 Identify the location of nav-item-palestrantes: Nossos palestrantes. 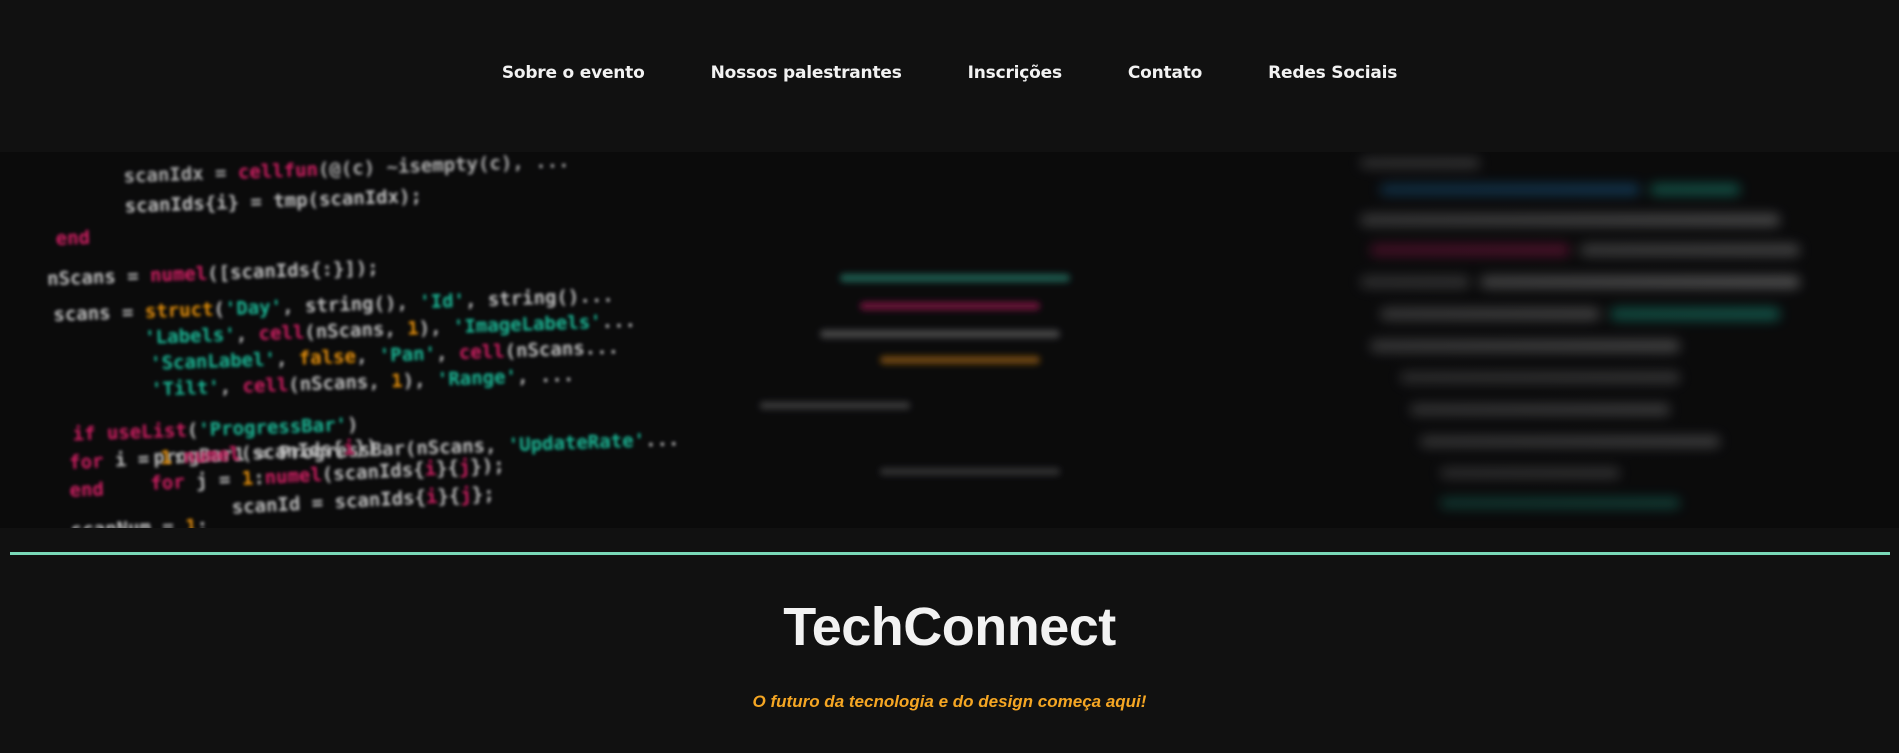
(806, 73).